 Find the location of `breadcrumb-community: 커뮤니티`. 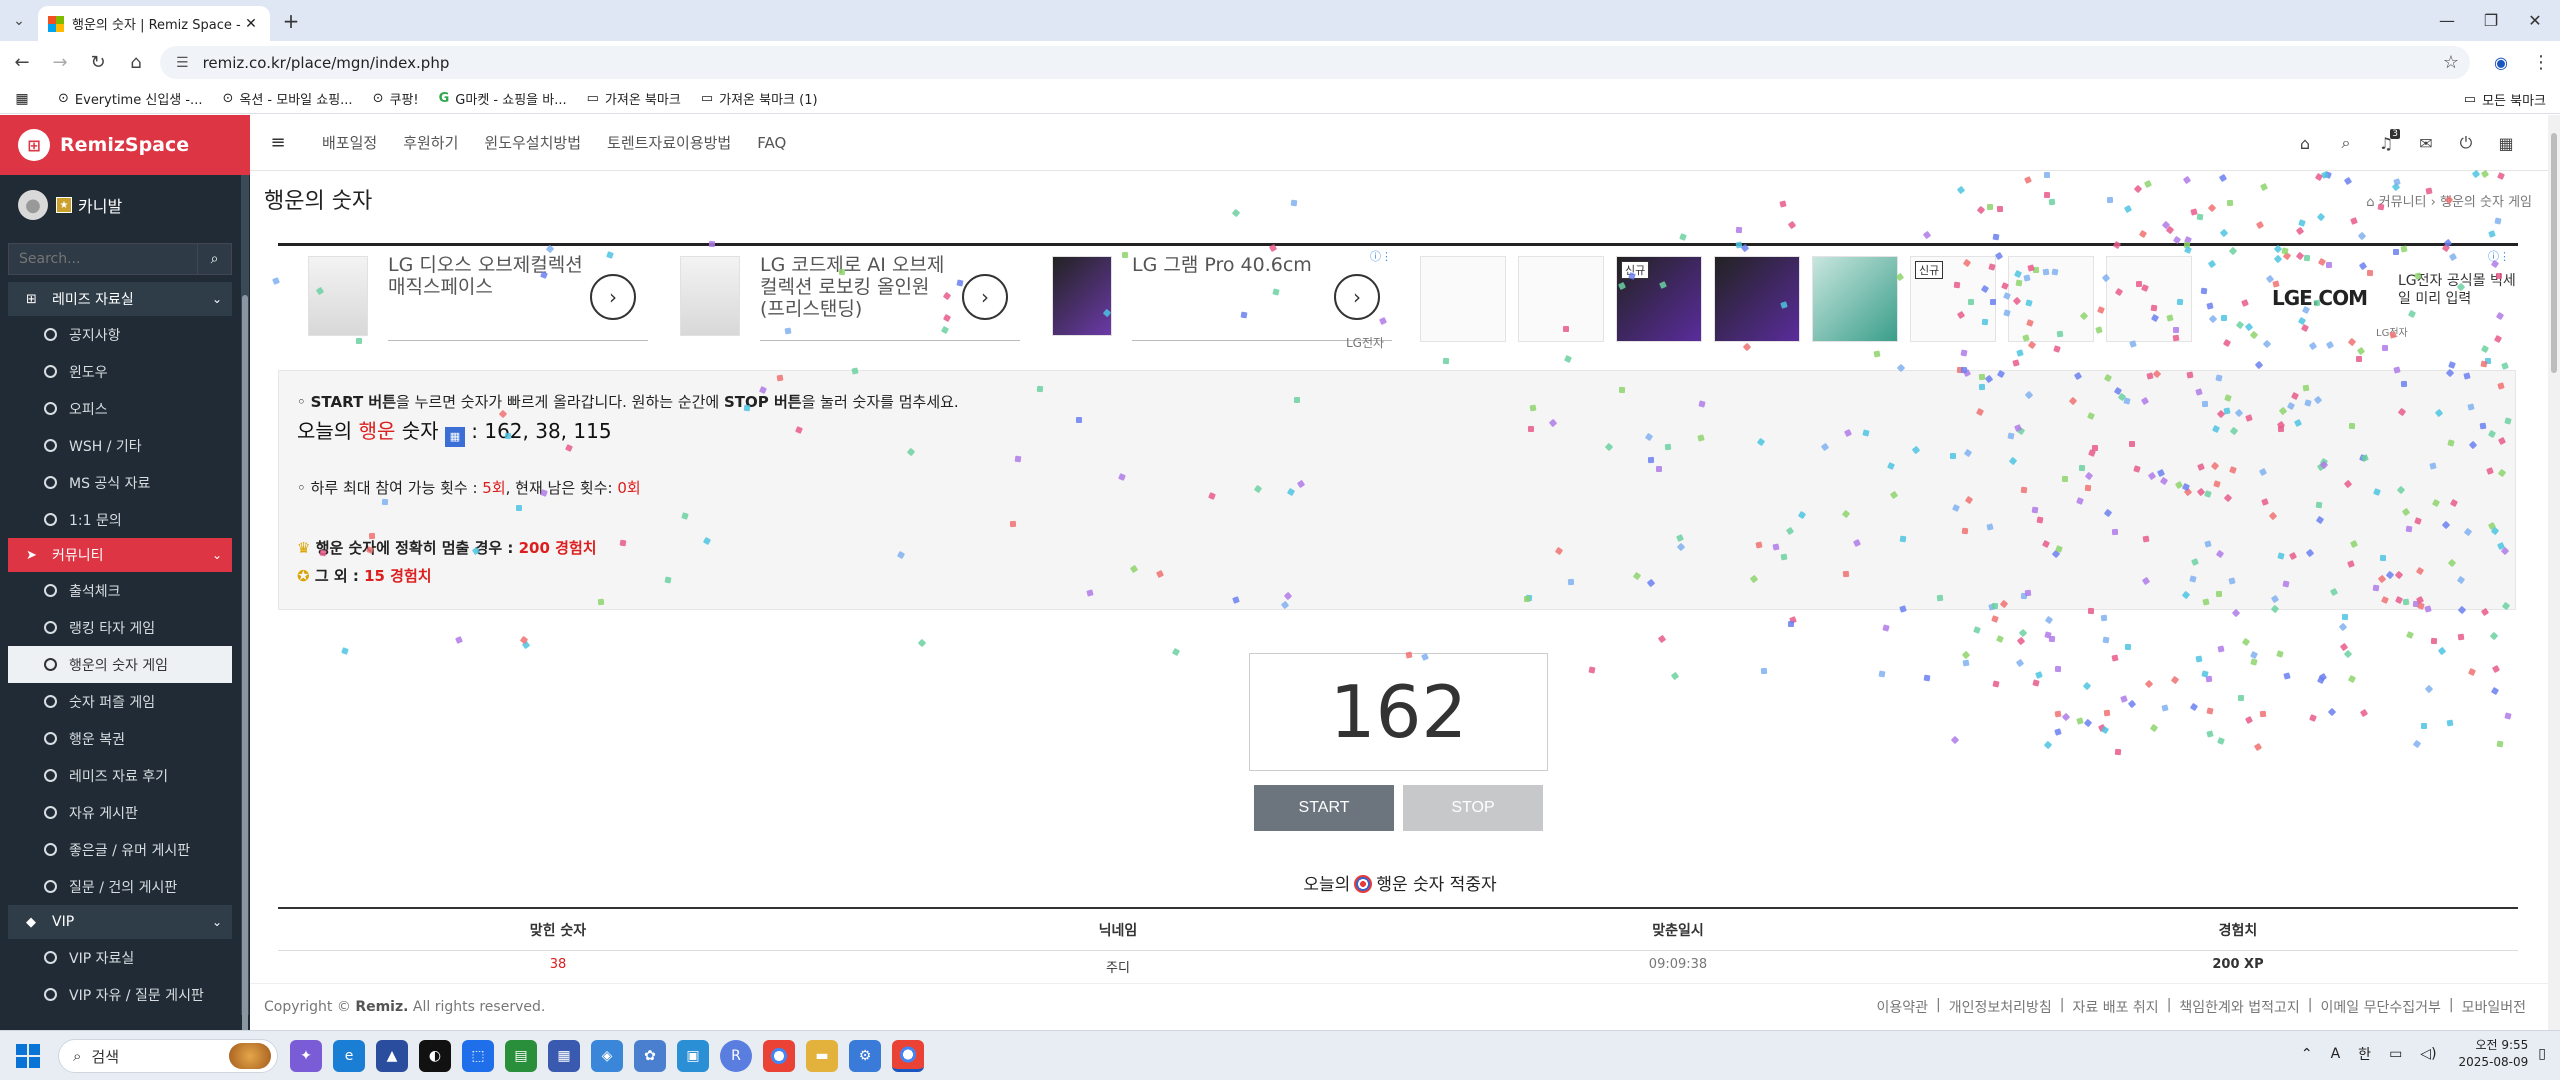

breadcrumb-community: 커뮤니티 is located at coordinates (2403, 202).